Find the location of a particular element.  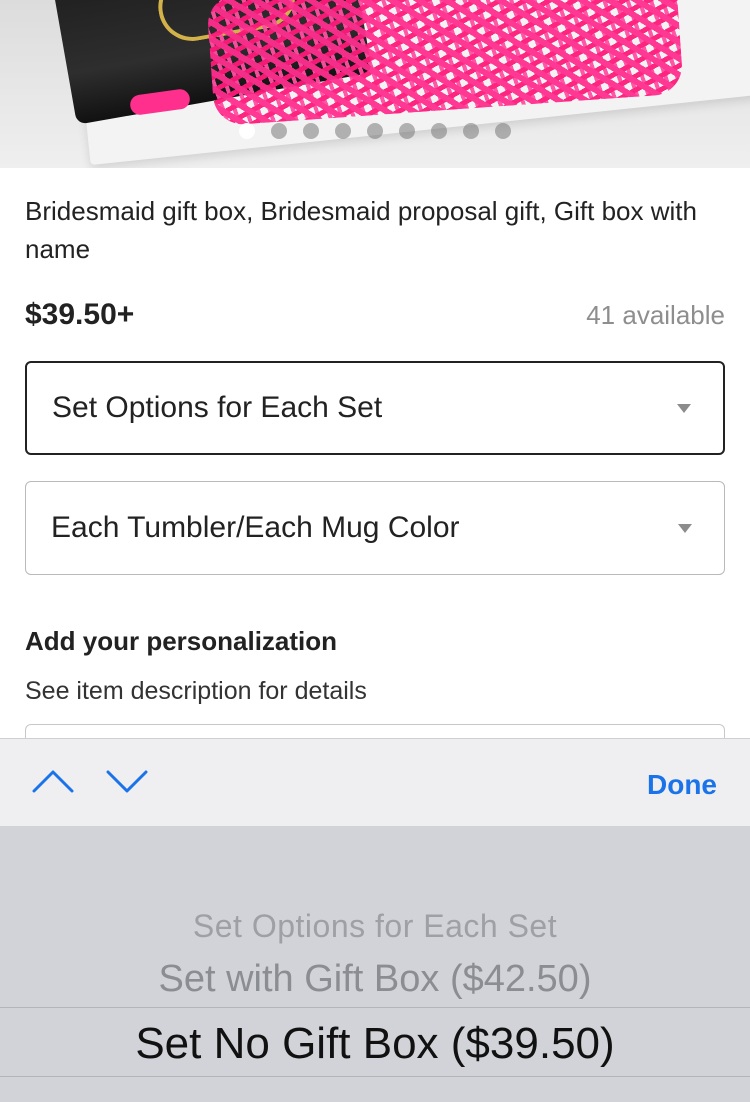

personalization-subtext: See item description for details is located at coordinates (196, 691).